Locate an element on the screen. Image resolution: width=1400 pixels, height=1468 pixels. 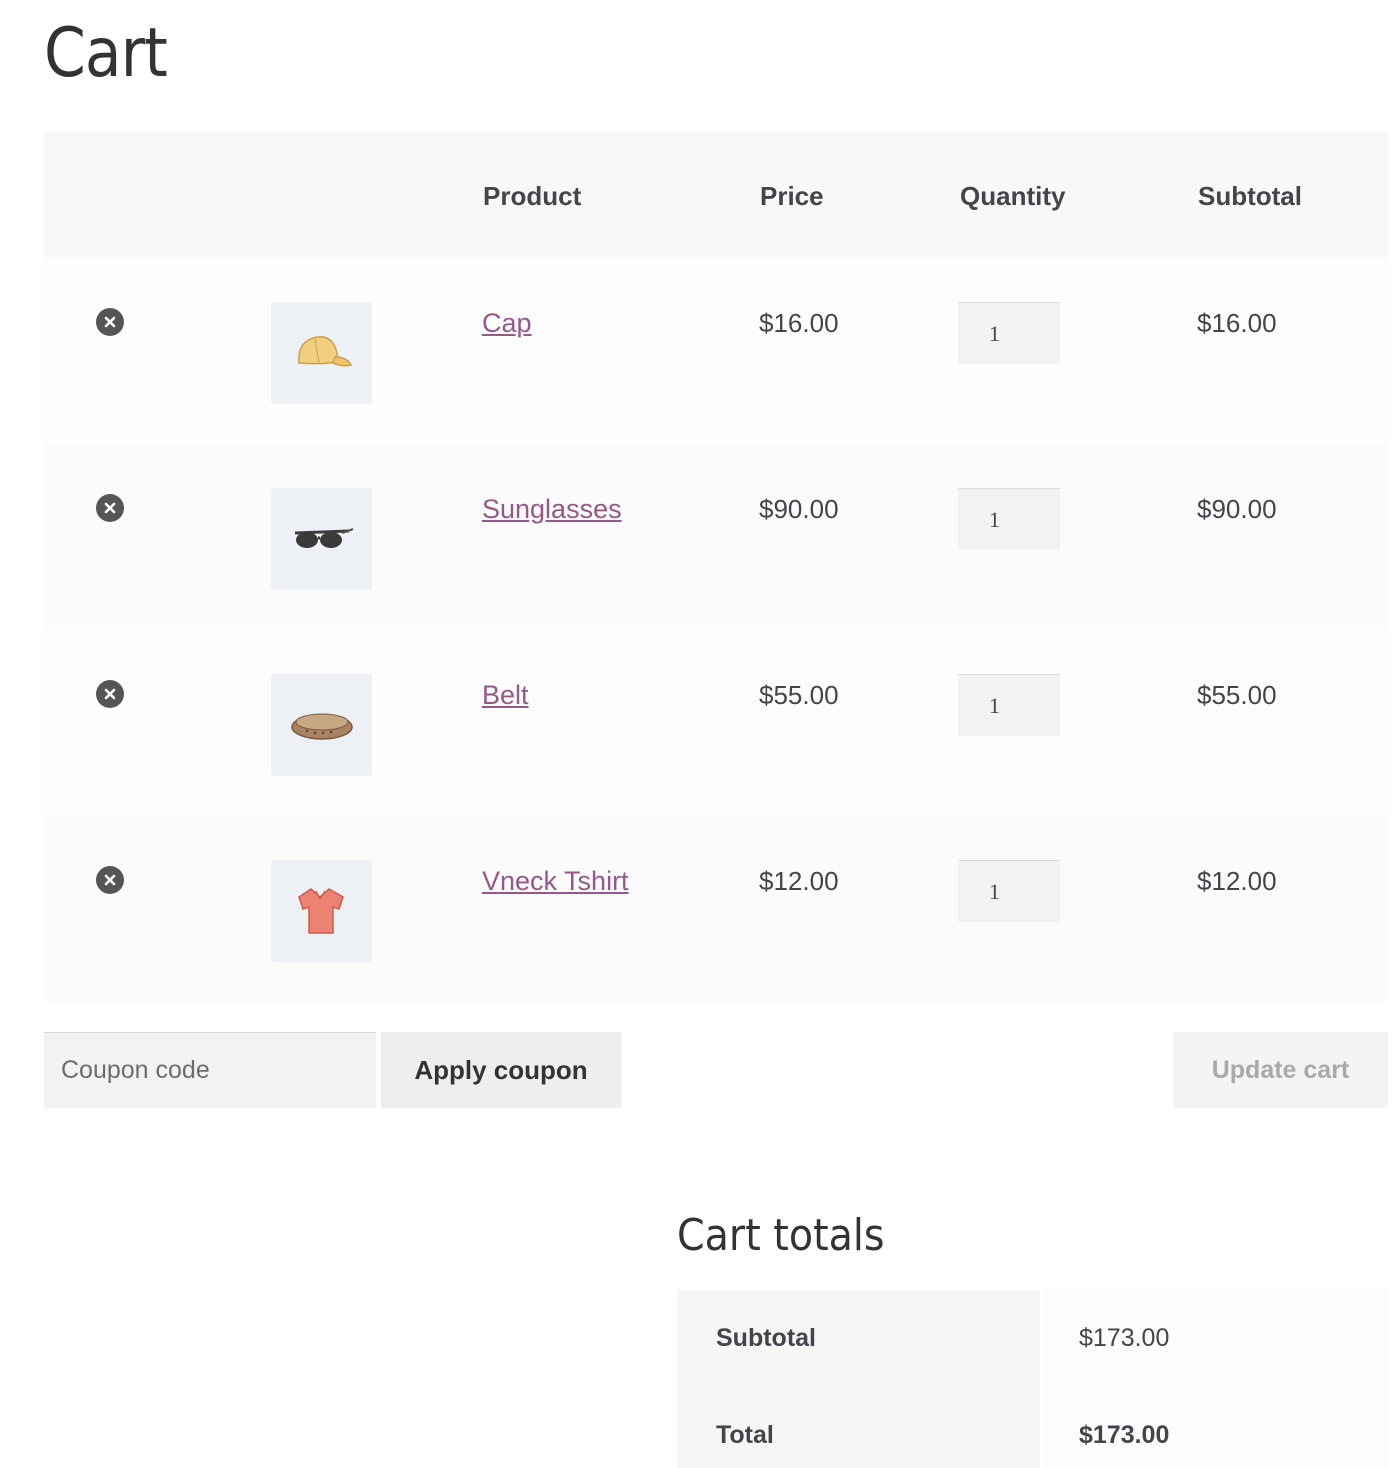
cart-totals-heading: Cart totals is located at coordinates (781, 1235).